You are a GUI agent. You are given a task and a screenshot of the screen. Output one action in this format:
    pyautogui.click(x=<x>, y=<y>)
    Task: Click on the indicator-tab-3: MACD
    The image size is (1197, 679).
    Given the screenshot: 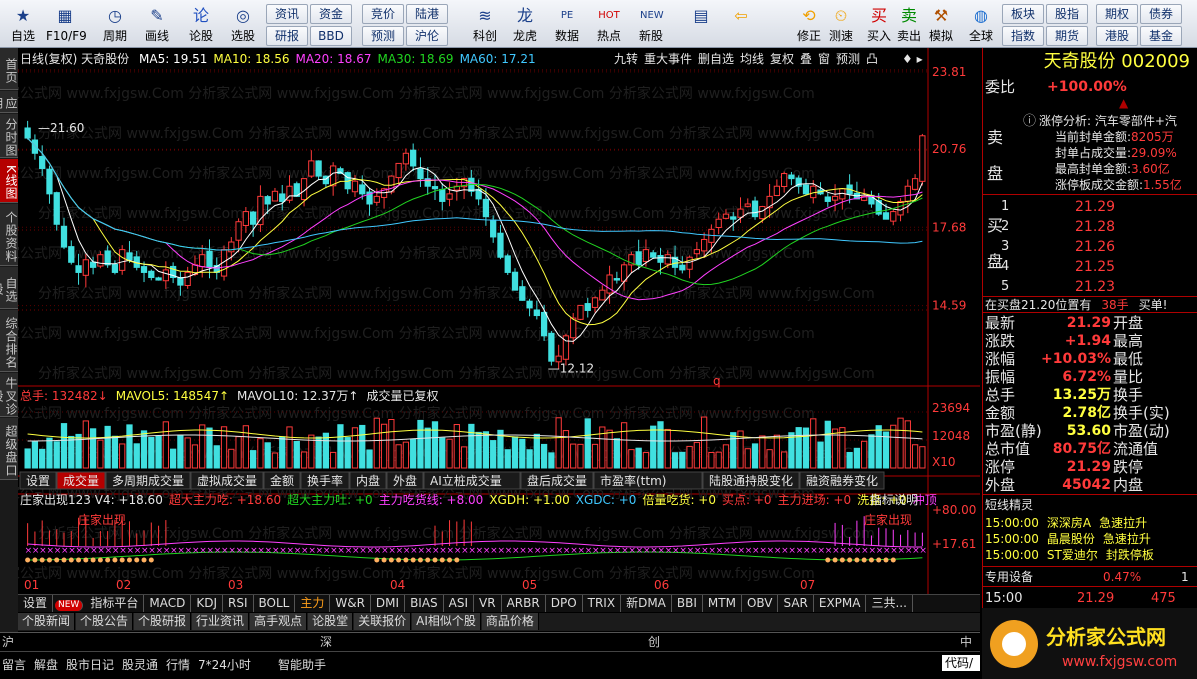 What is the action you would take?
    pyautogui.click(x=168, y=603)
    